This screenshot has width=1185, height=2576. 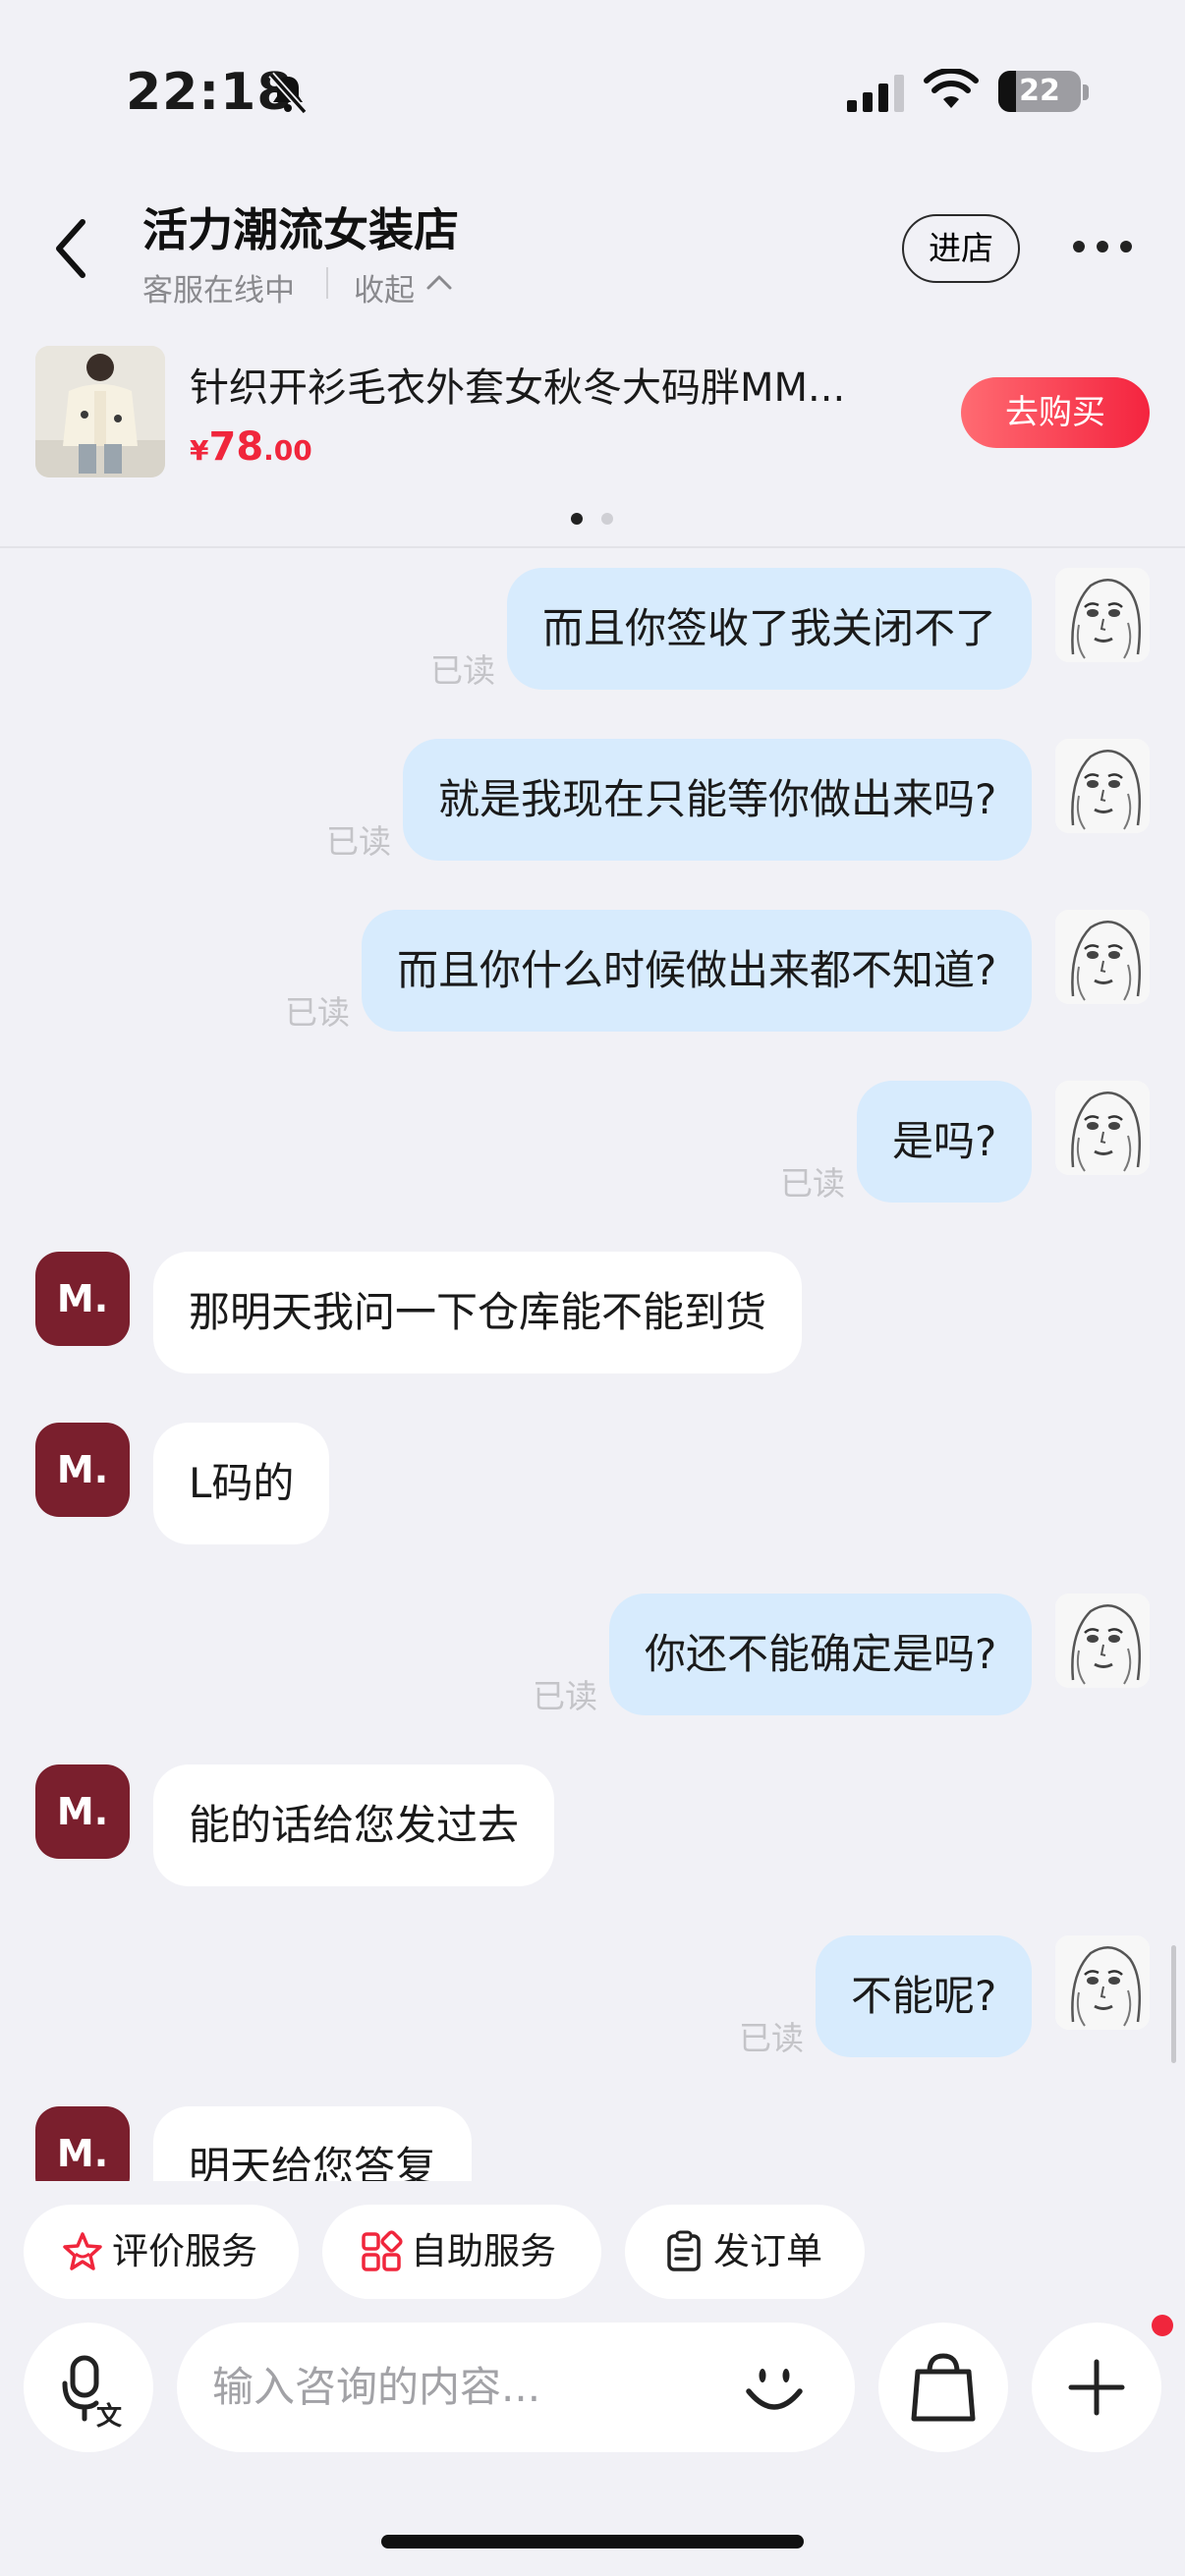 I want to click on shop-title: 活力潮流女装店, so click(x=301, y=229).